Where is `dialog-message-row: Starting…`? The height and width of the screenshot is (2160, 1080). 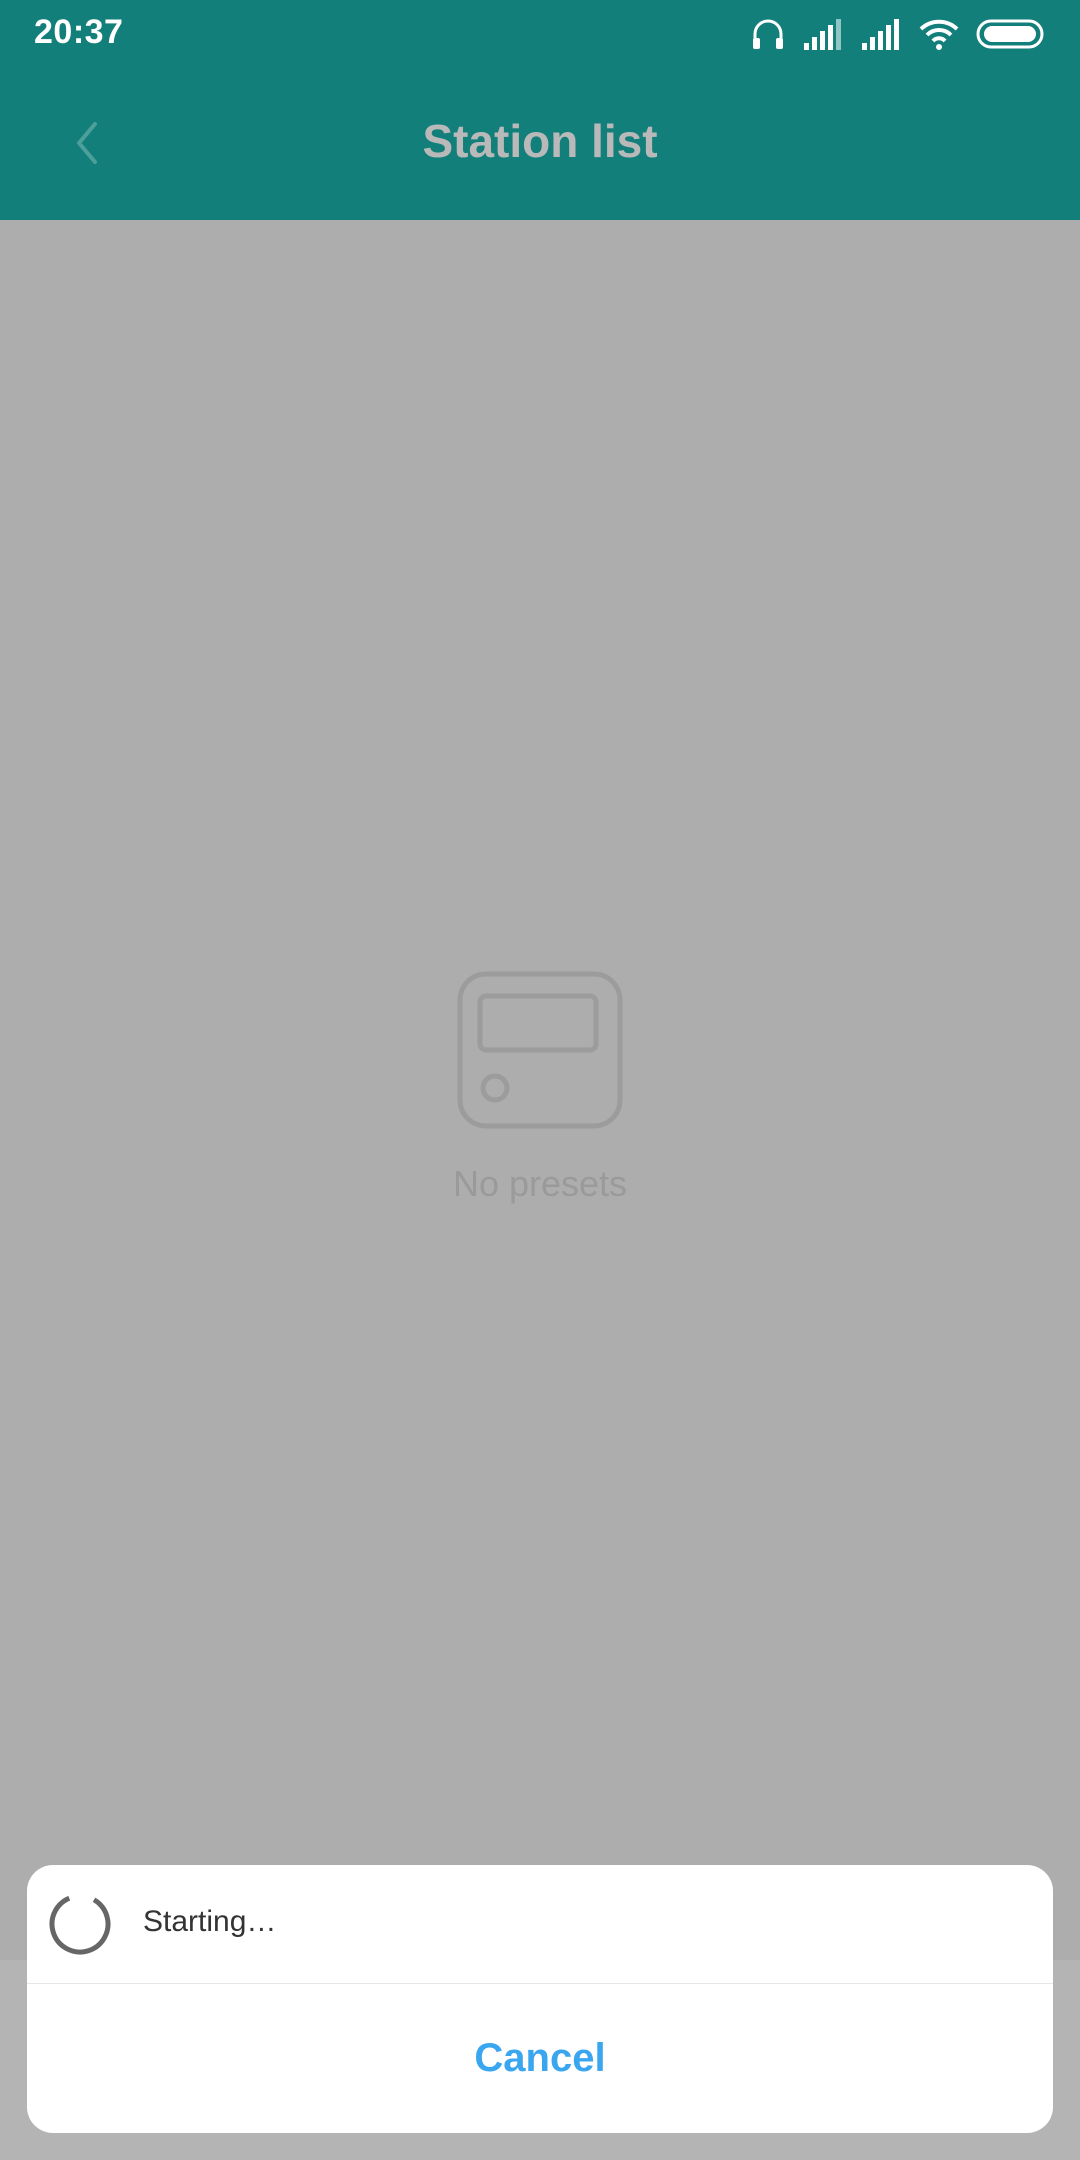
dialog-message-row: Starting… is located at coordinates (540, 1924).